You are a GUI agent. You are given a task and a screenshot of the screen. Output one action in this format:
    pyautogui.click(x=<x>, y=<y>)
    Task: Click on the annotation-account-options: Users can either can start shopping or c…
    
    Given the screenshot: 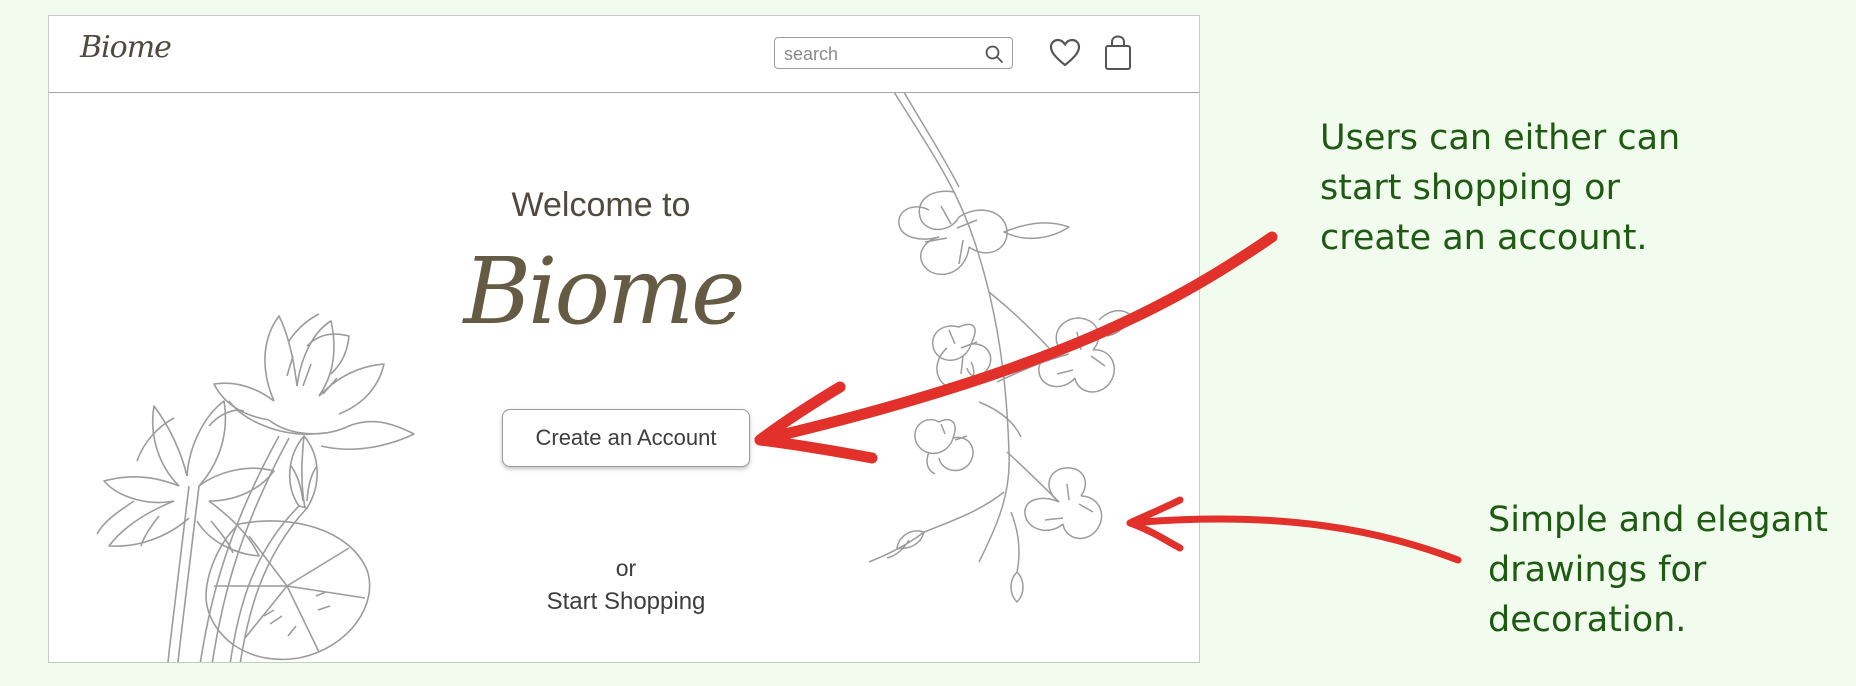 What is the action you would take?
    pyautogui.click(x=1560, y=188)
    